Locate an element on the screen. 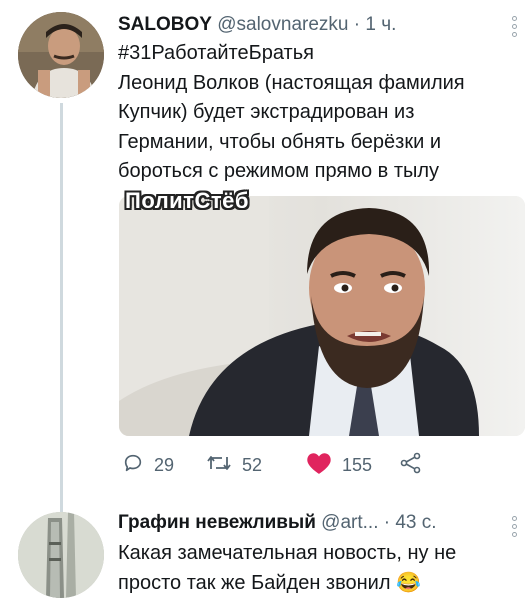  tweet-text-line: Леонид Волков (настоящая фамилия is located at coordinates (291, 82).